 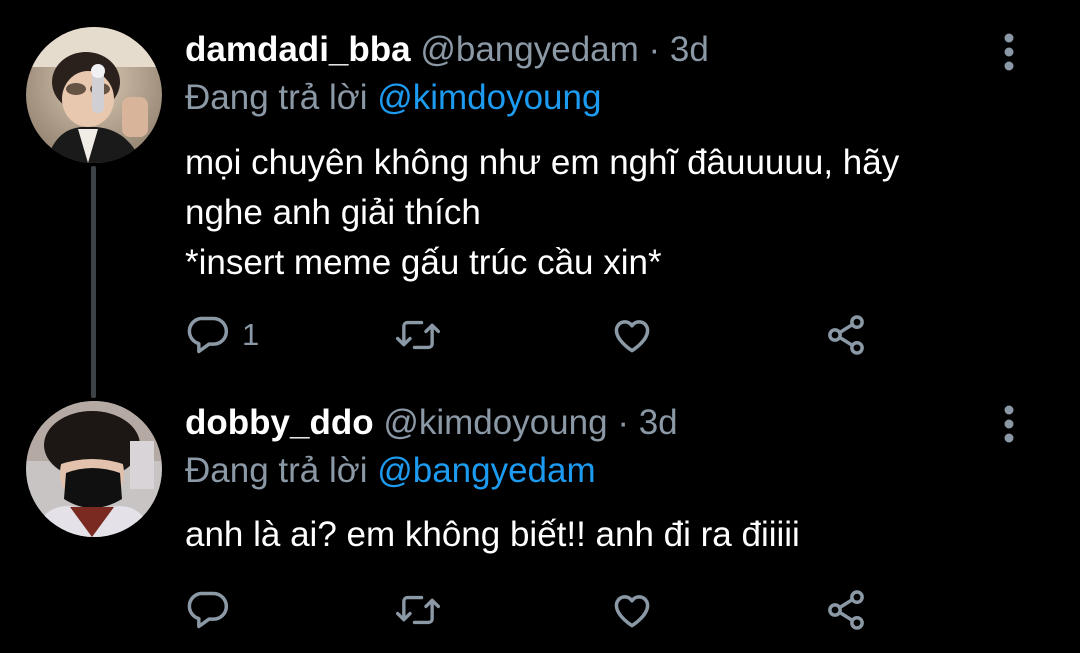 What do you see at coordinates (298, 49) in the screenshot?
I see `display-name: damdadi_bba` at bounding box center [298, 49].